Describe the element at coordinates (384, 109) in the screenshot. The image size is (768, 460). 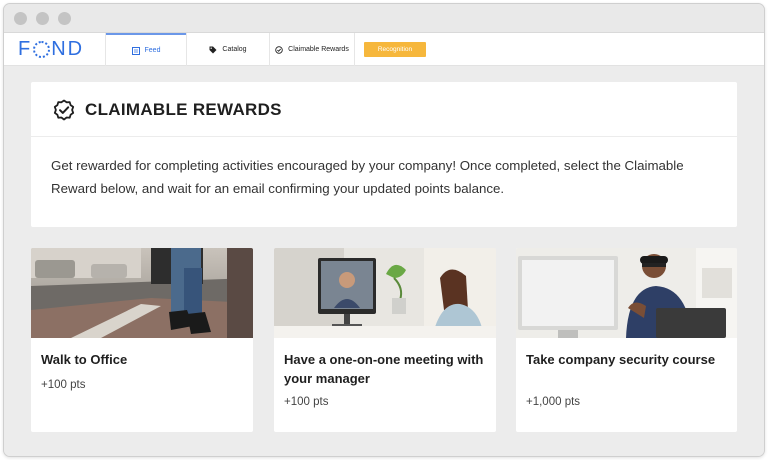
I see `header-title-row: CLAIMABLE REWARDS` at that location.